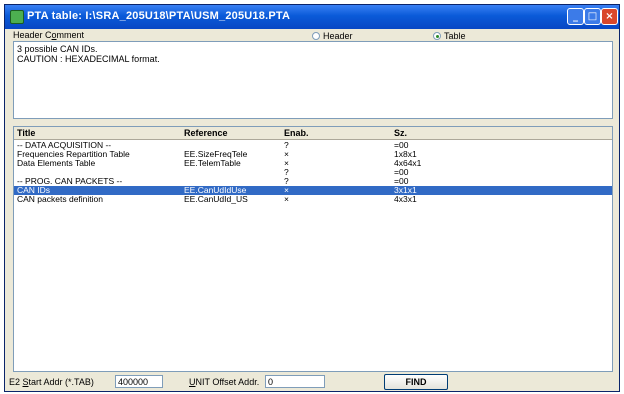 This screenshot has height=394, width=624. Describe the element at coordinates (455, 36) in the screenshot. I see `radio-table-label: Table` at that location.